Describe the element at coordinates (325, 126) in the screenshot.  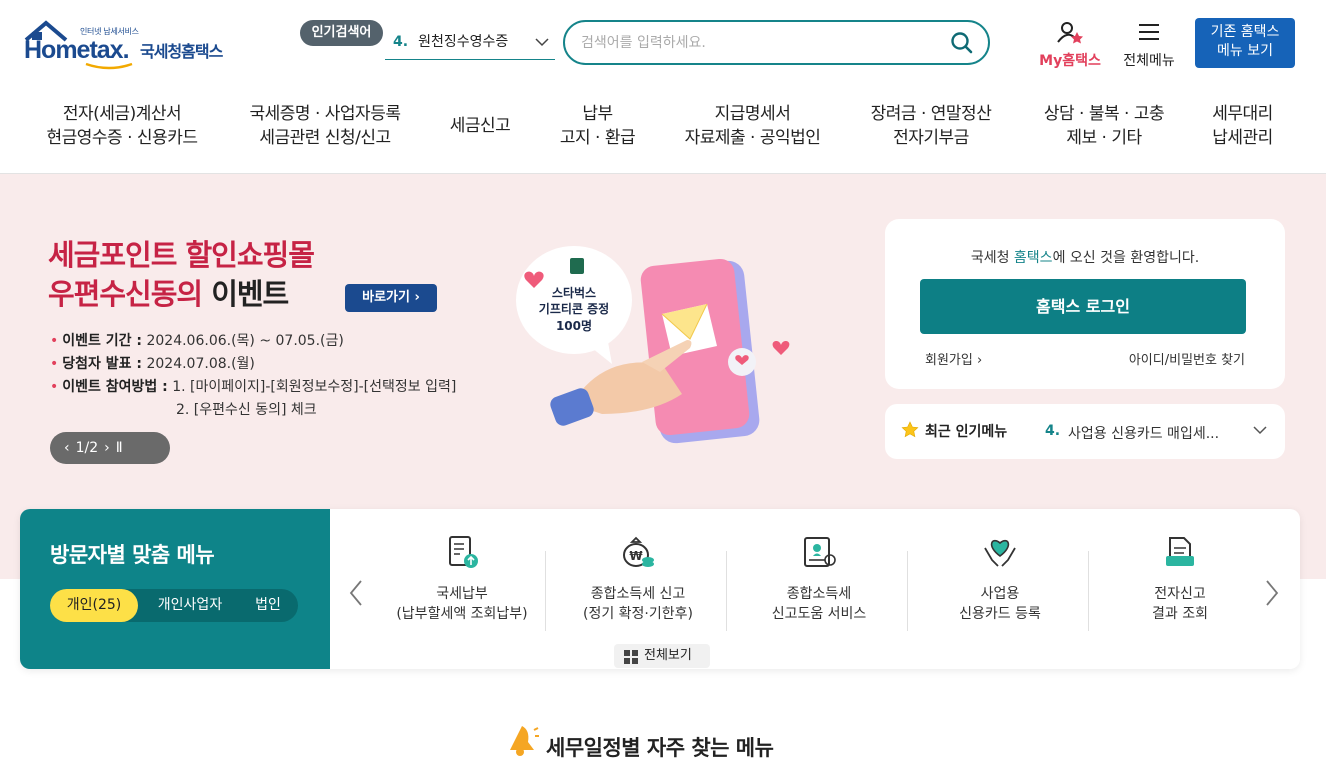
I see `gnb-item-certificate: 국세증명 · 사업자등록 세금관련 신청/신고` at that location.